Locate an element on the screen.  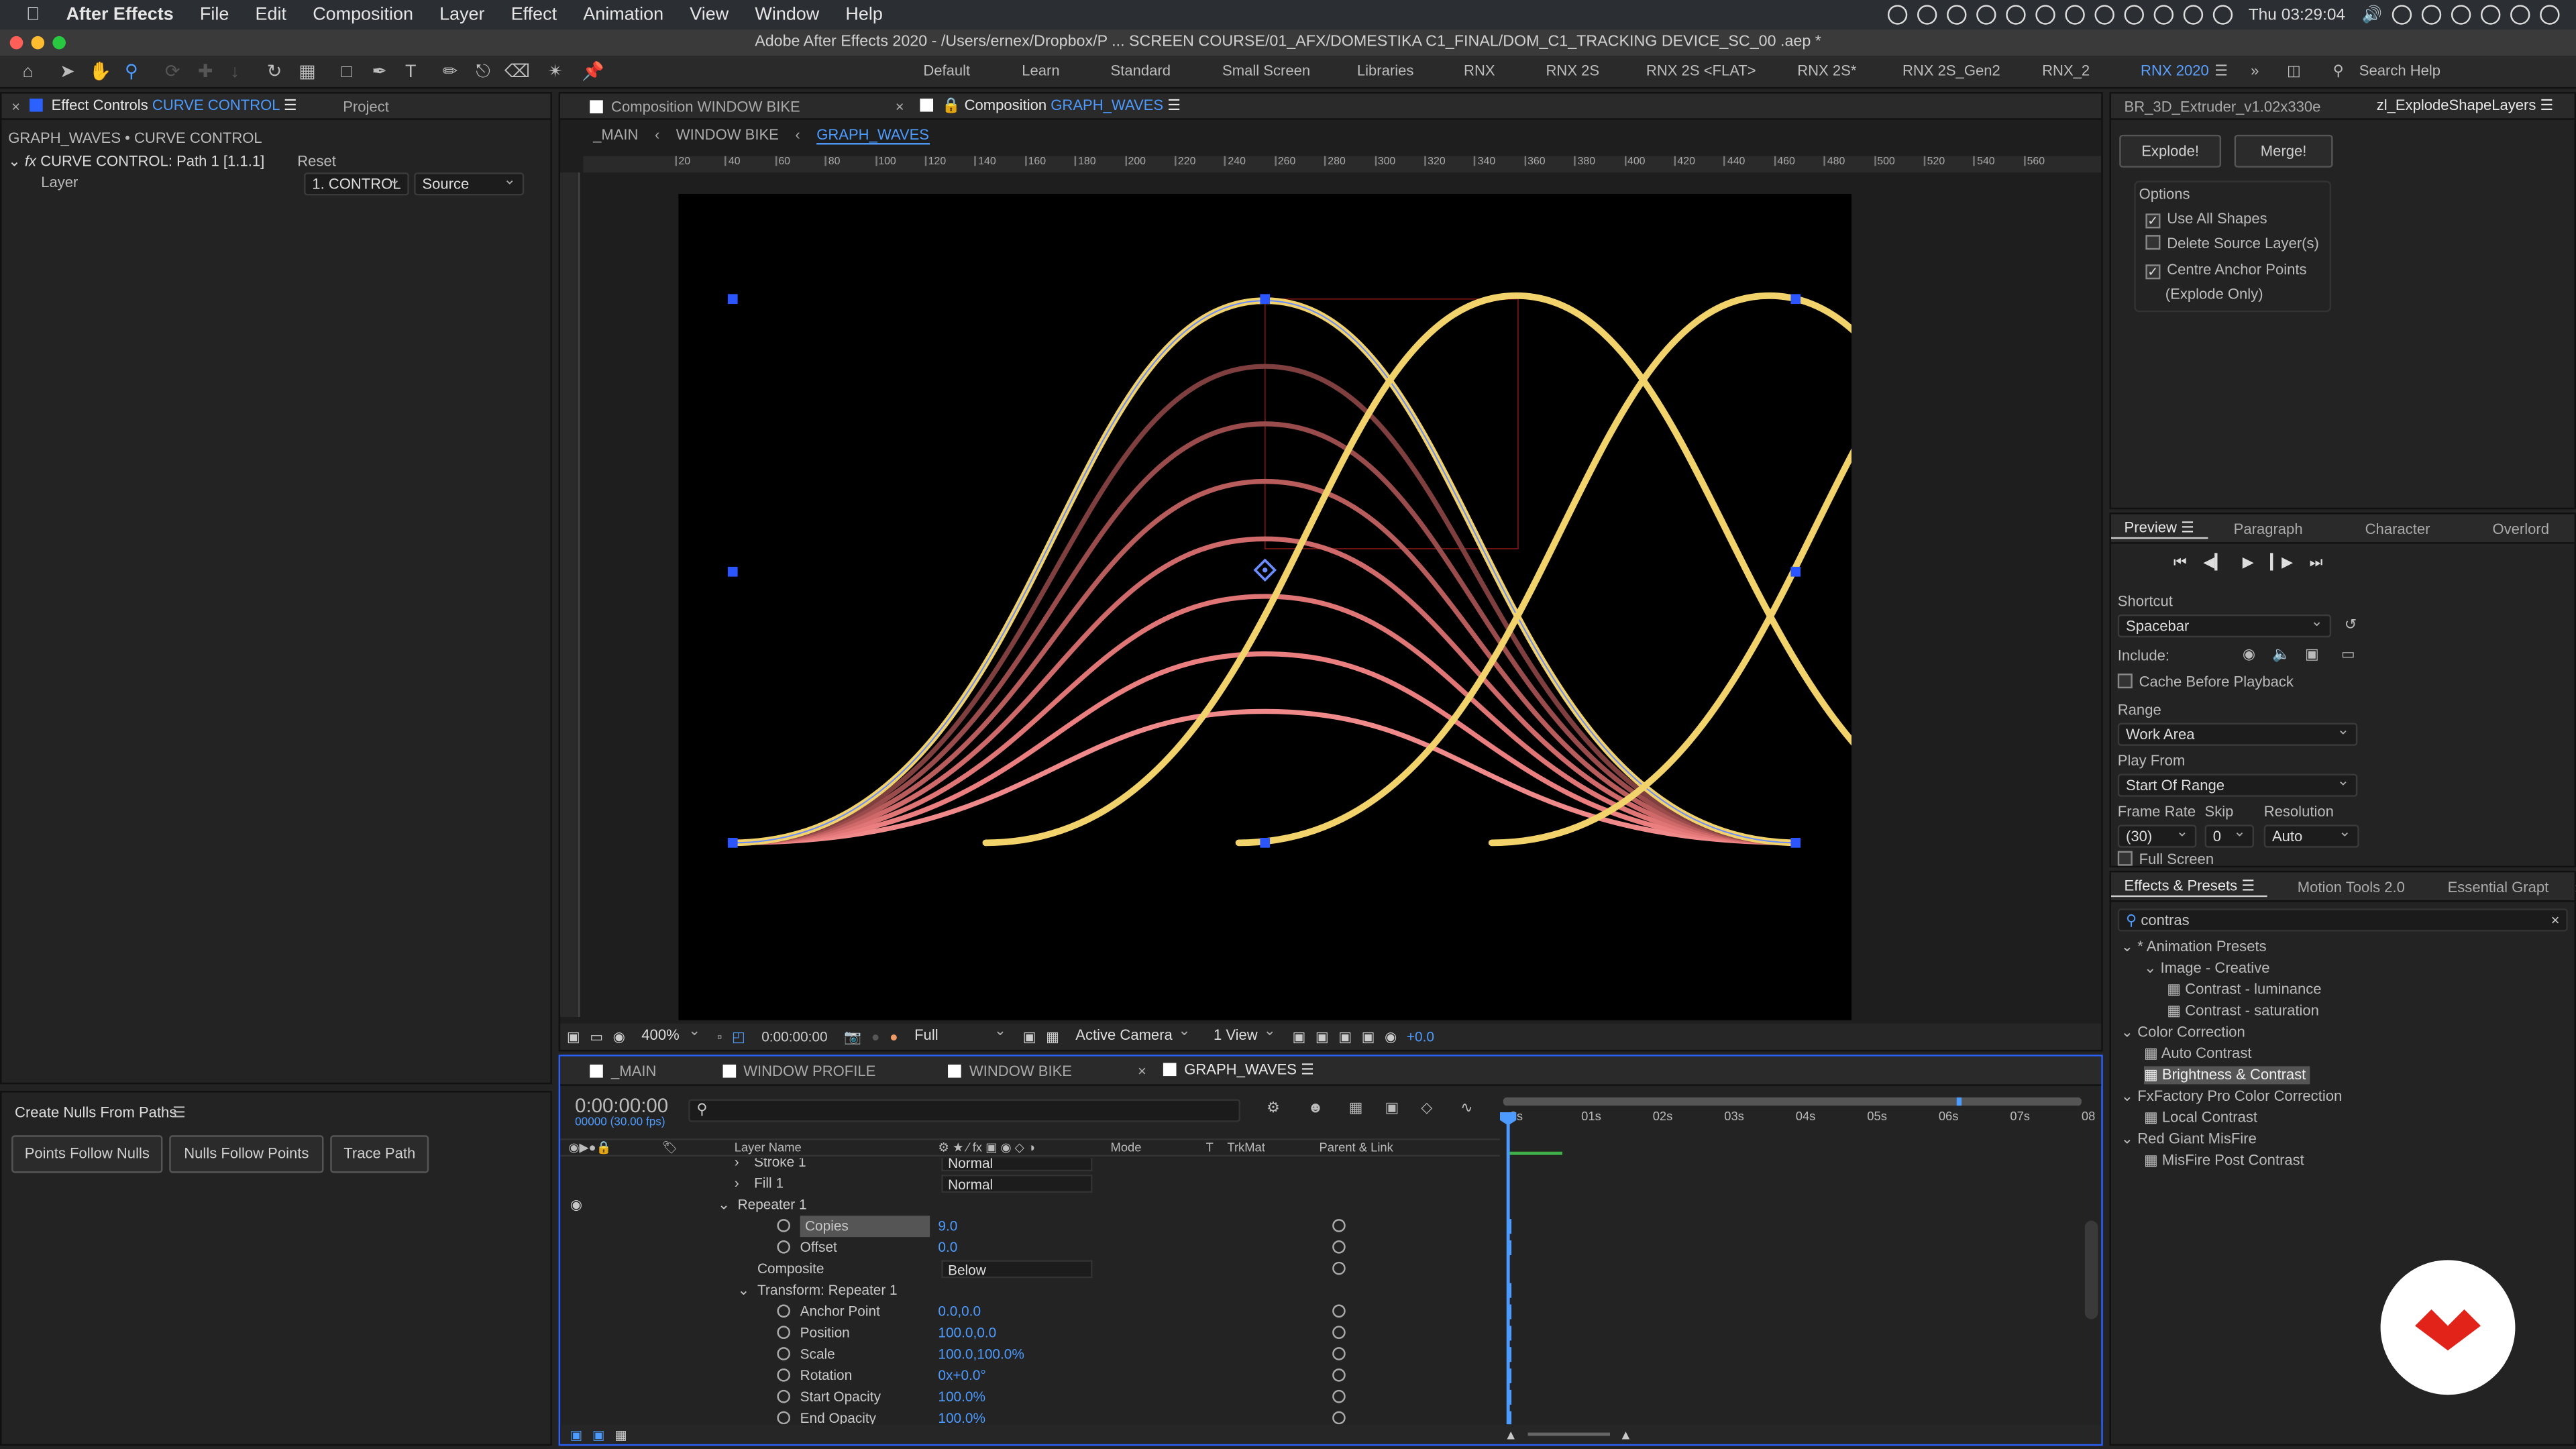
trace-path-button: Trace Path is located at coordinates (379, 1154).